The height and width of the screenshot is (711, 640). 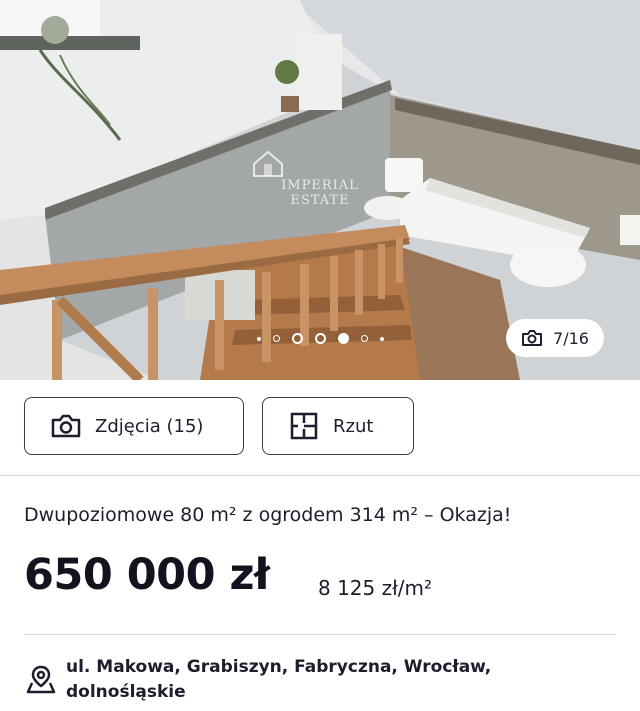 What do you see at coordinates (147, 575) in the screenshot?
I see `listing-price: 650 000 zł` at bounding box center [147, 575].